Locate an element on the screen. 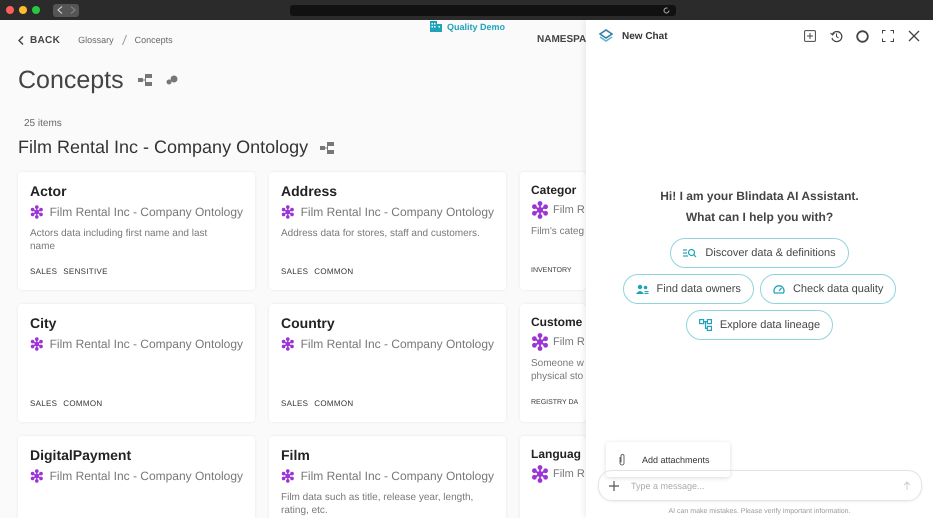 This screenshot has height=518, width=933. fullscreen-icon is located at coordinates (888, 36).